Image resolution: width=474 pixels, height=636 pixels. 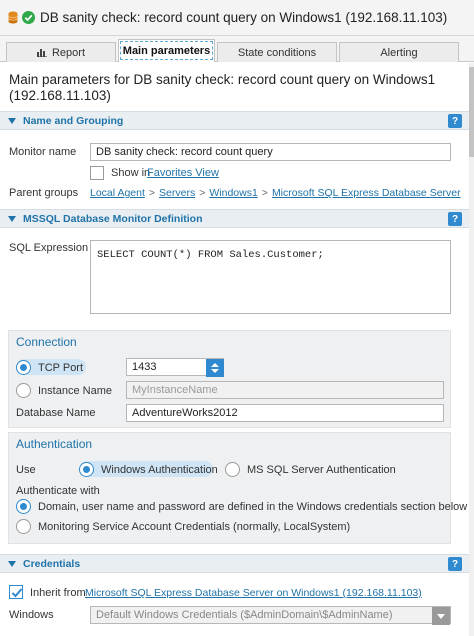 What do you see at coordinates (54, 444) in the screenshot?
I see `authentication-title: Authentication` at bounding box center [54, 444].